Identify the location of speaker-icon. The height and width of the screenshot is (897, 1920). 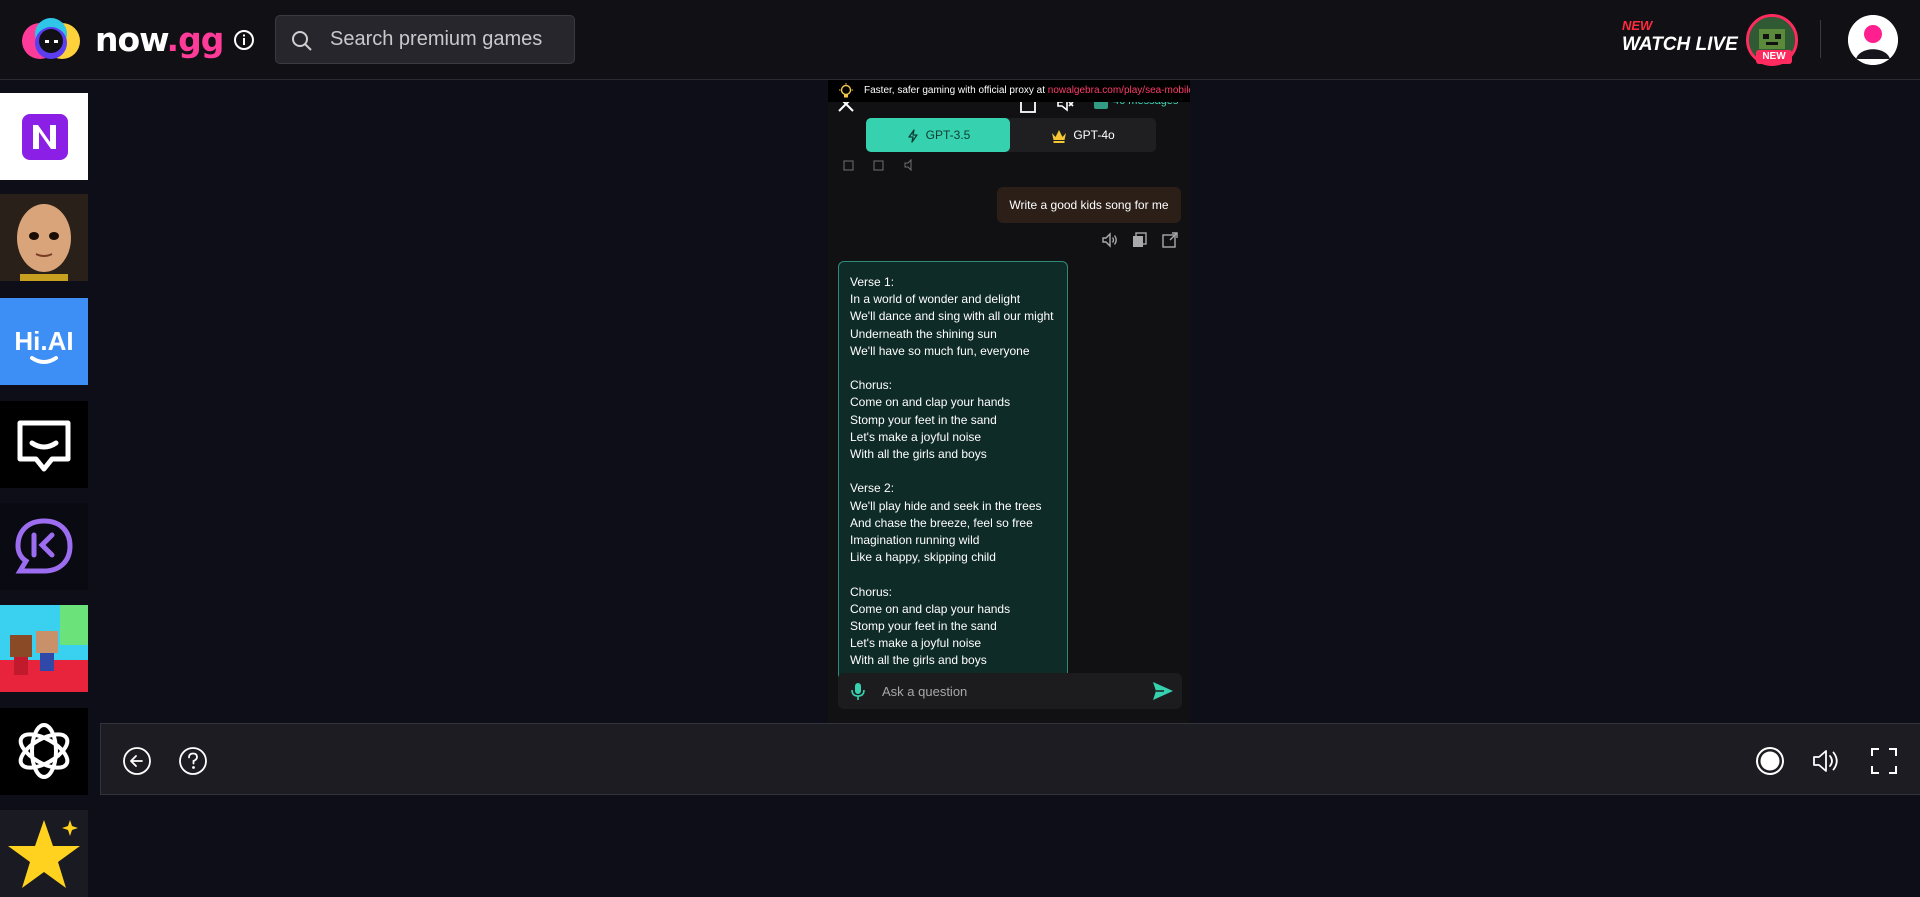
(1110, 240).